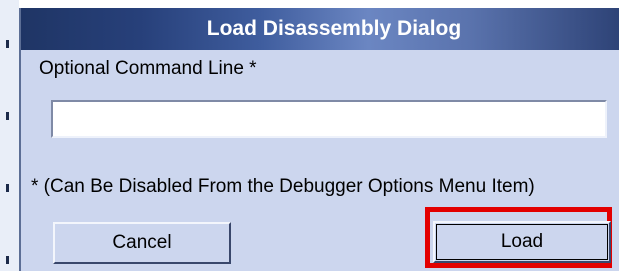  What do you see at coordinates (329, 119) in the screenshot?
I see `command-line-input` at bounding box center [329, 119].